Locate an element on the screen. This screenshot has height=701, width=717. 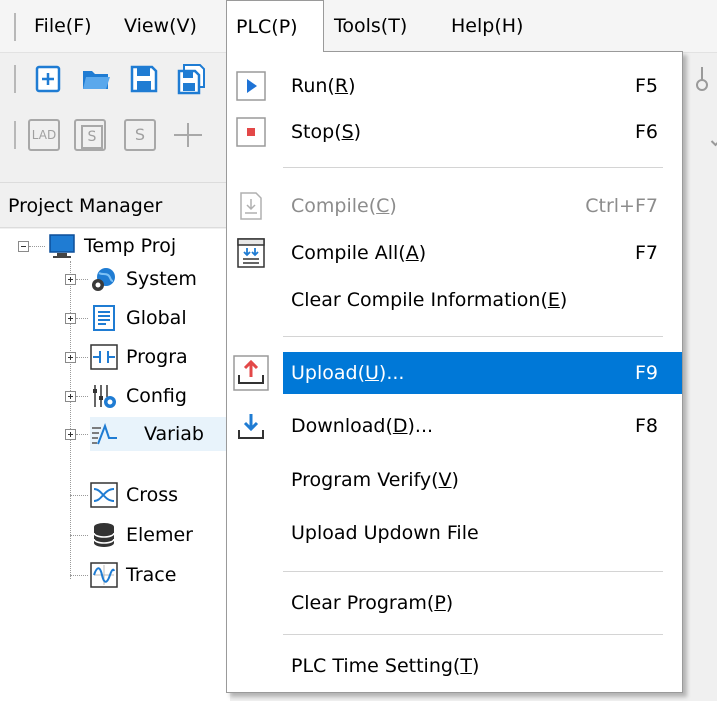
database-icon is located at coordinates (104, 535).